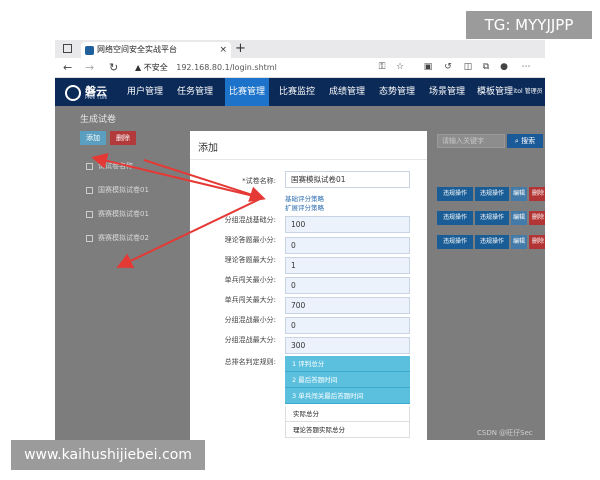 This screenshot has width=600, height=480. What do you see at coordinates (347, 245) in the screenshot?
I see `theory-min-score-input: 0` at bounding box center [347, 245].